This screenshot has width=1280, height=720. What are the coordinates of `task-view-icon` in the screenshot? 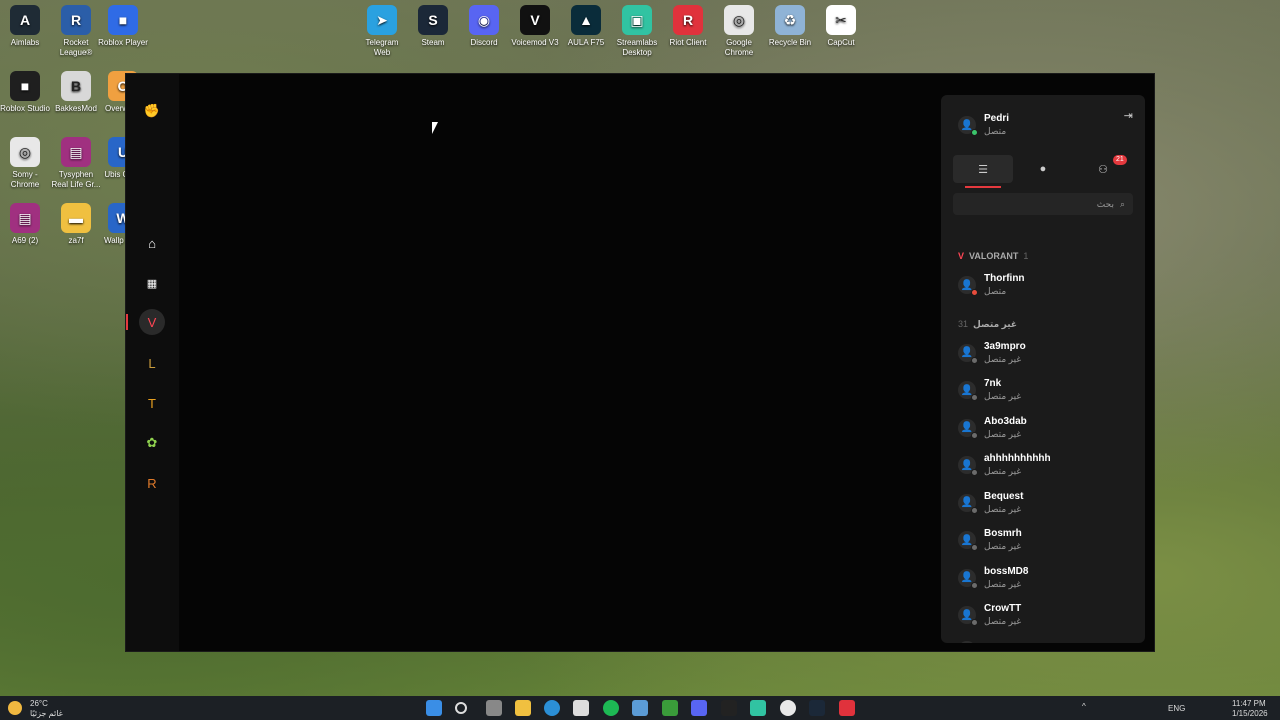 It's located at (494, 708).